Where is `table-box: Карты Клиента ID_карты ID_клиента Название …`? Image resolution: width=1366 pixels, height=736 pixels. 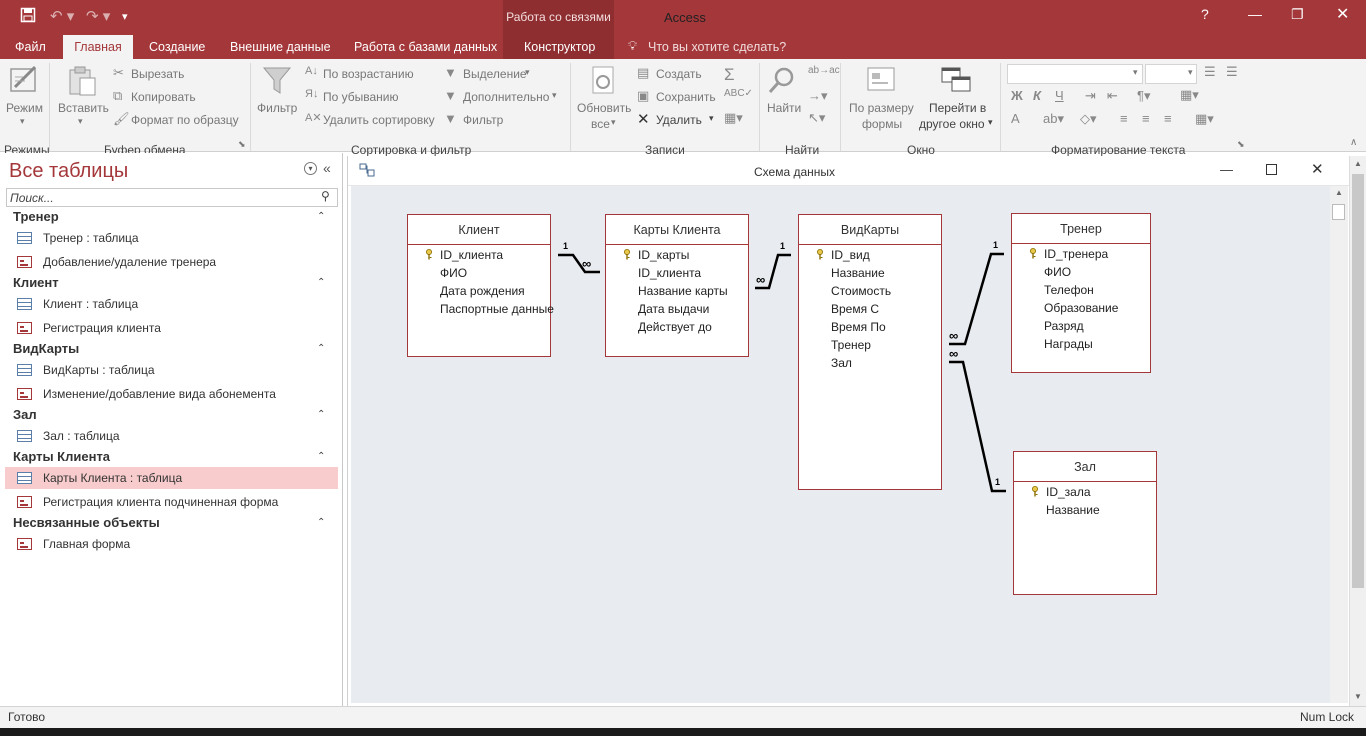
table-box: Карты Клиента ID_карты ID_клиента Название … is located at coordinates (677, 285).